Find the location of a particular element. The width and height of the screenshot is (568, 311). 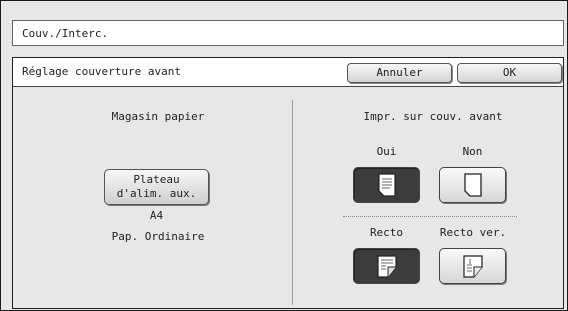

duplex-page-icon is located at coordinates (473, 266).